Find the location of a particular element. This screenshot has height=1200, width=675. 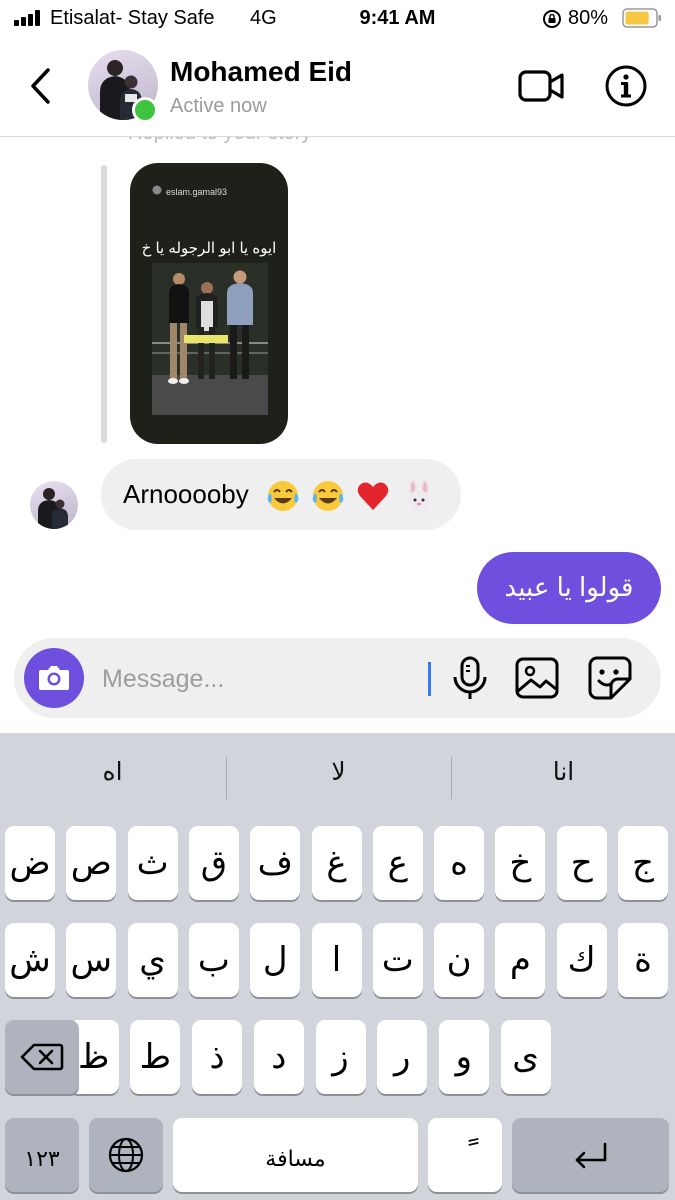

key-row2-2: س is located at coordinates (91, 960).